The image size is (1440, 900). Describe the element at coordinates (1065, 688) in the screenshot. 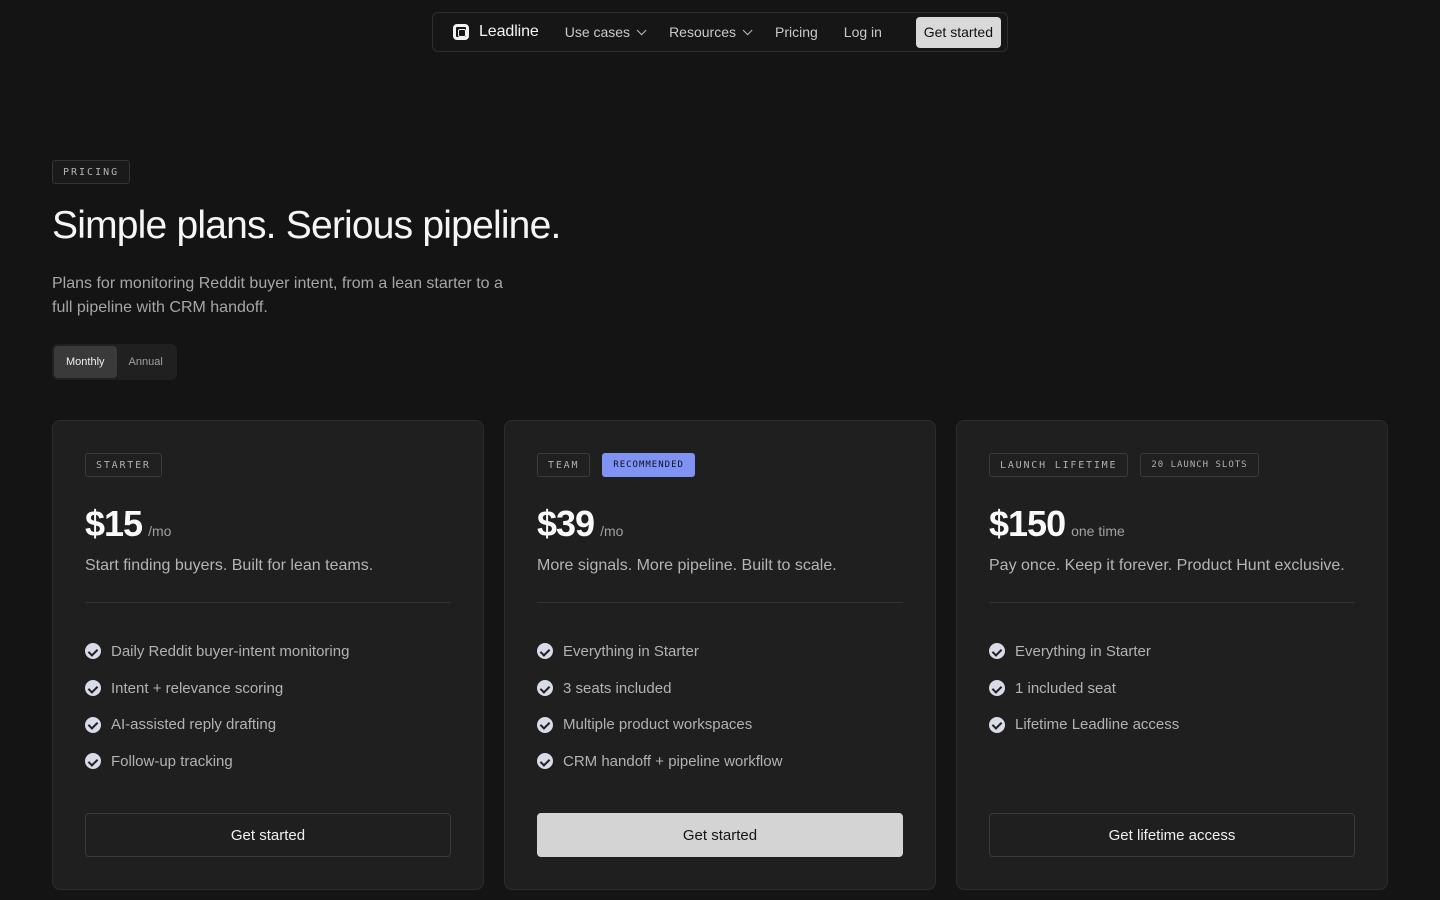

I see `feature-text: 1 included seat` at that location.